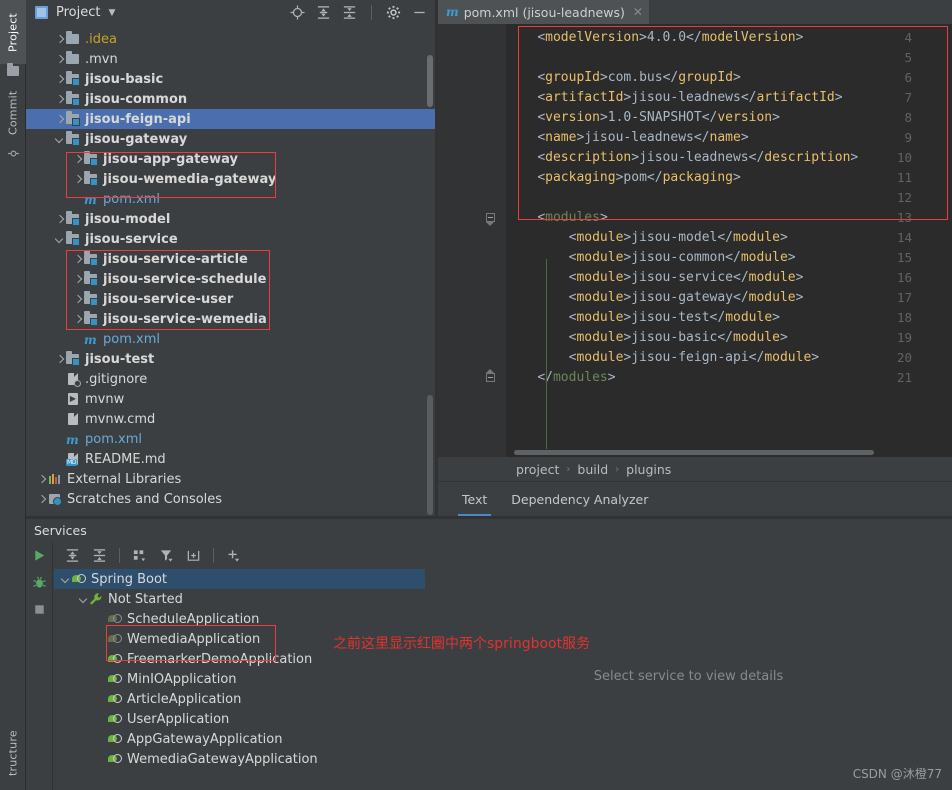  What do you see at coordinates (419, 12) in the screenshot?
I see `minimize-icon` at bounding box center [419, 12].